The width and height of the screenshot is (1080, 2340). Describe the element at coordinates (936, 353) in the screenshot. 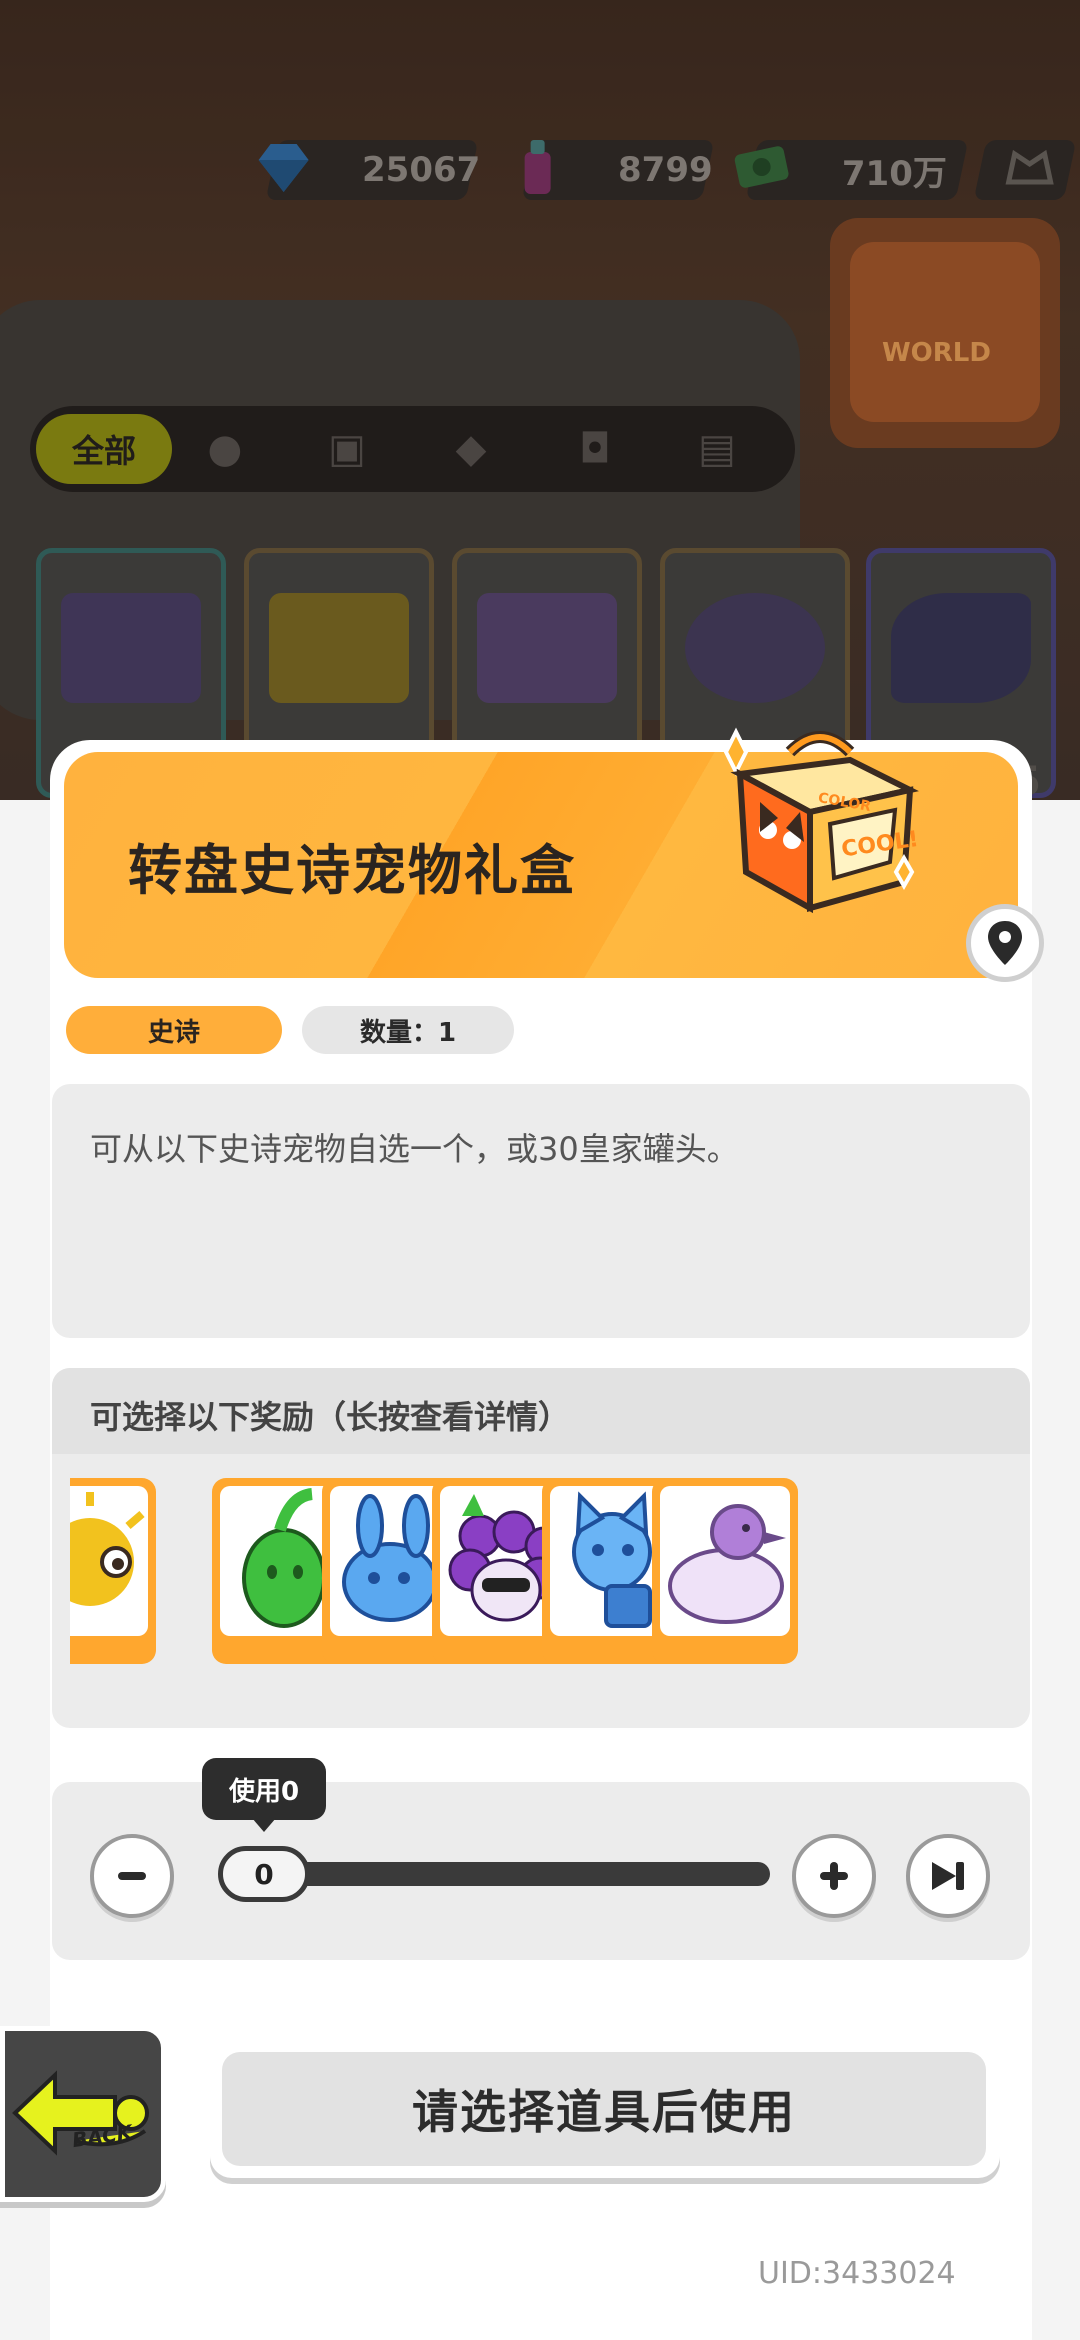

I see `world-box-label: WORLD` at that location.